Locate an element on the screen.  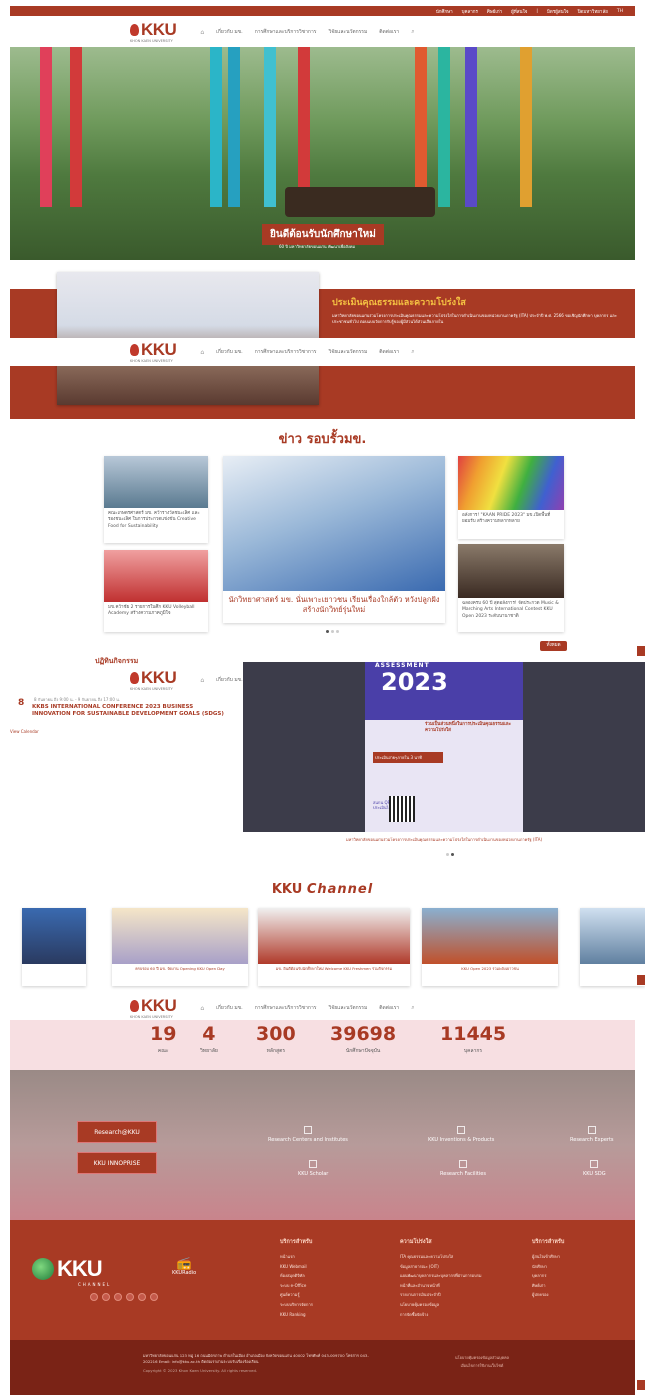
inventions-link: KKU Inventions & Products is located at coordinates (461, 1134).